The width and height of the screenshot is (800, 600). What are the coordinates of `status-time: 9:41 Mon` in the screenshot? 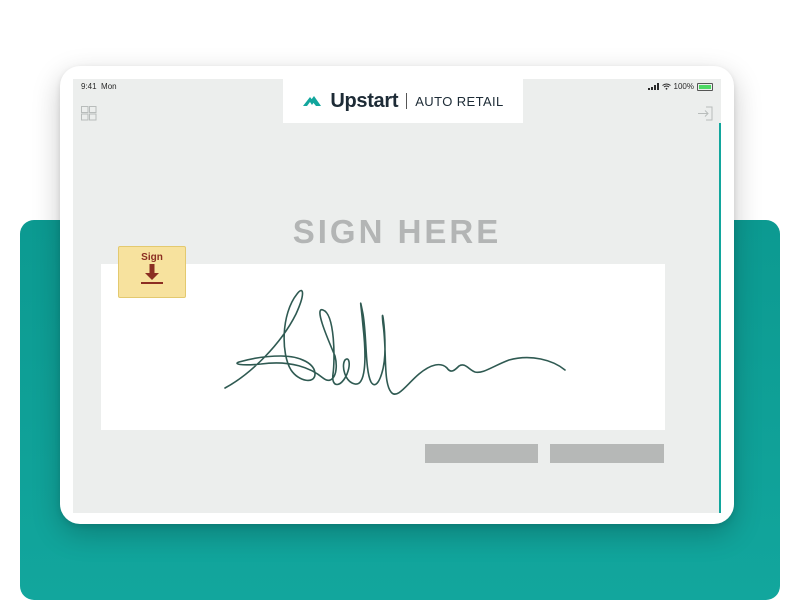 It's located at (99, 86).